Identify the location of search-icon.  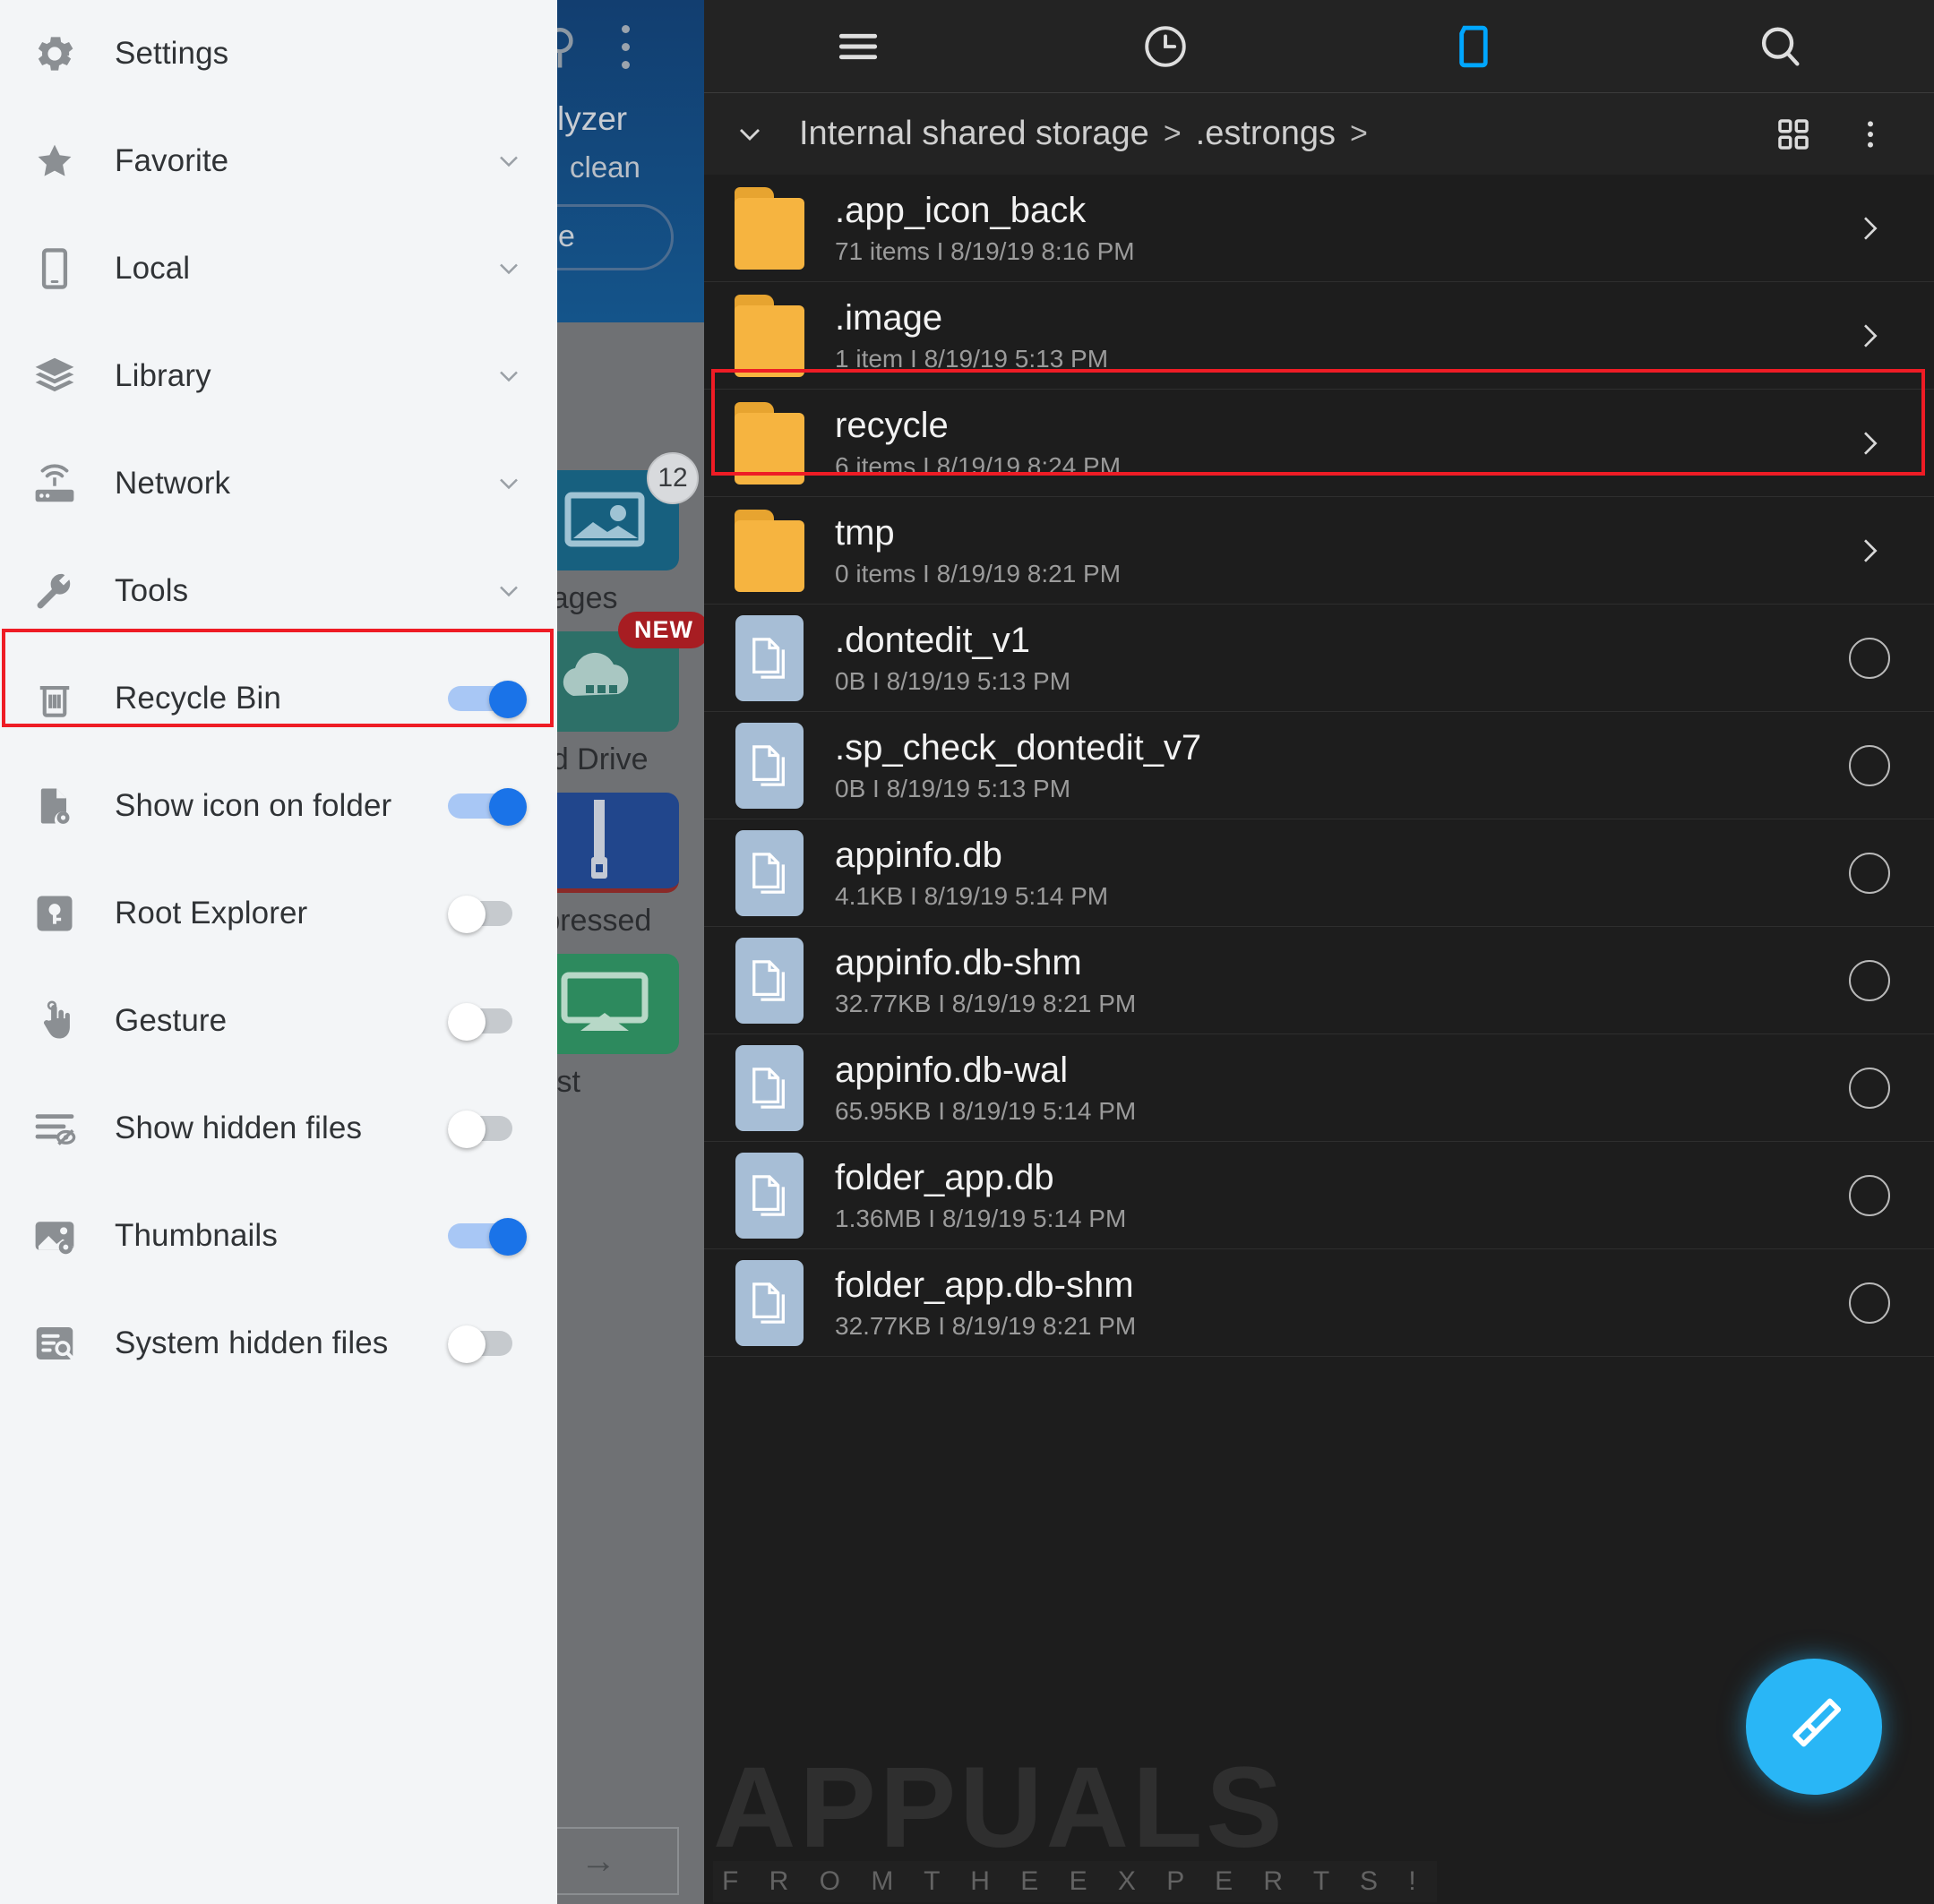
(1780, 46).